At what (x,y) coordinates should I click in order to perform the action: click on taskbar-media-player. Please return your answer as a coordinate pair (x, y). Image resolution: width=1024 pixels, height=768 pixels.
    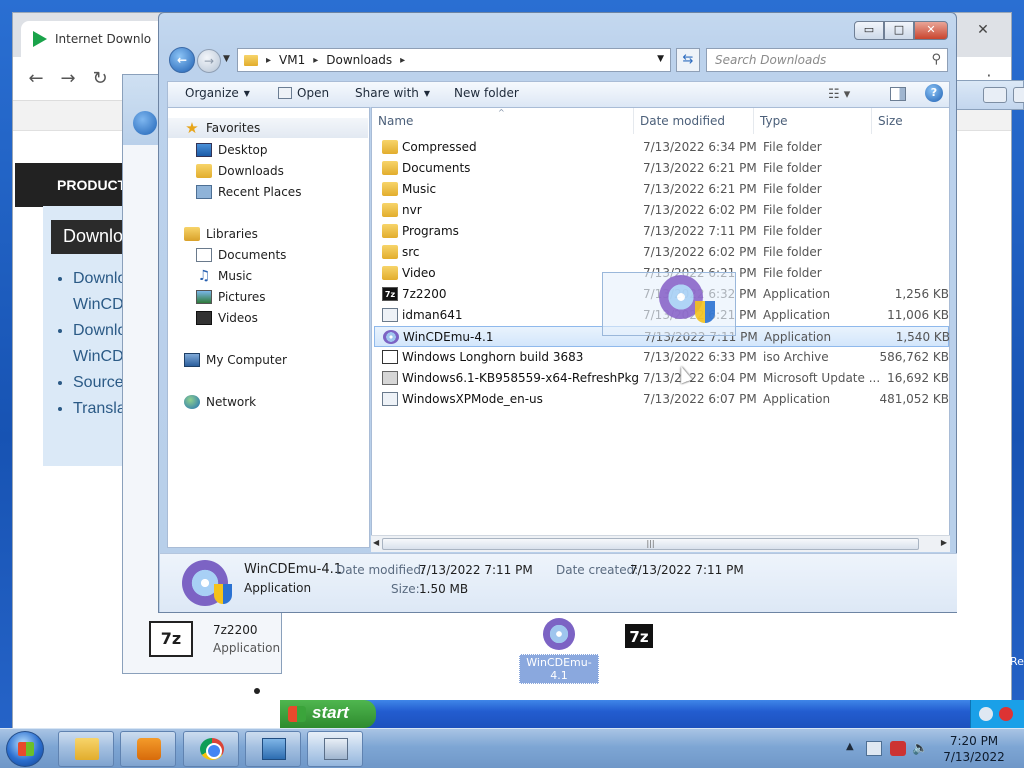
    Looking at the image, I should click on (148, 749).